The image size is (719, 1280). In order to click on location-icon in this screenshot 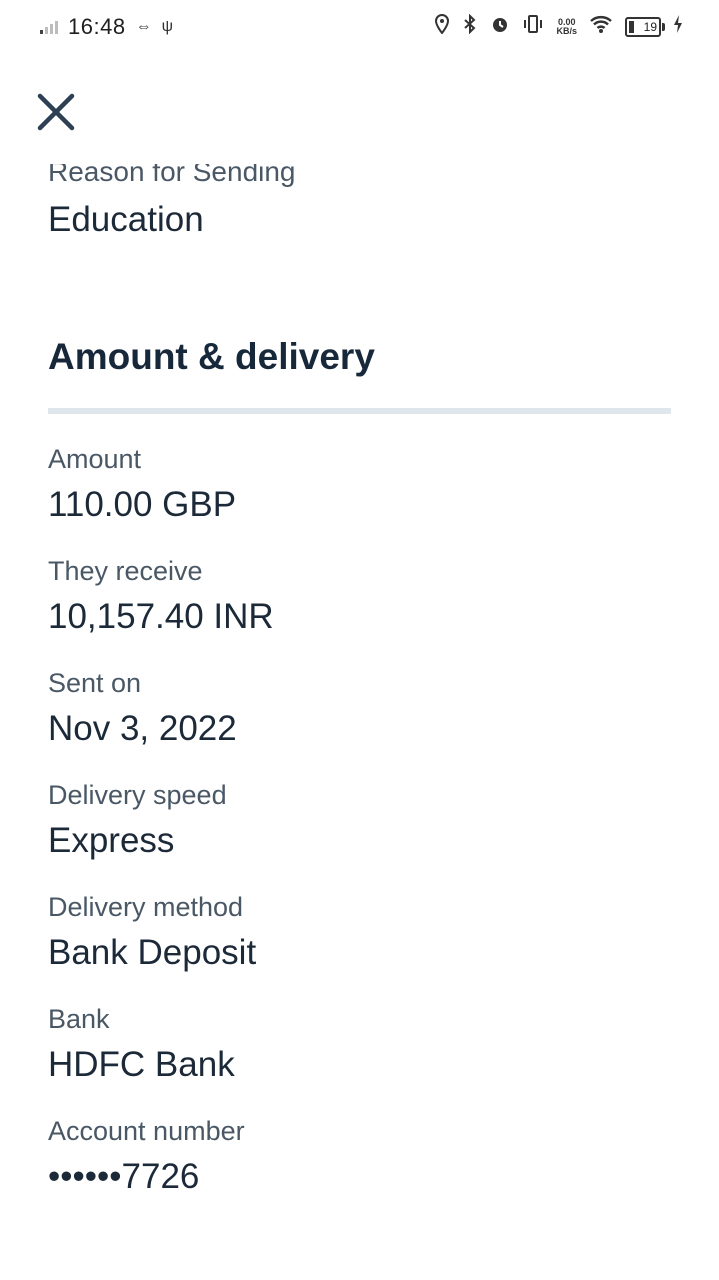, I will do `click(442, 26)`.